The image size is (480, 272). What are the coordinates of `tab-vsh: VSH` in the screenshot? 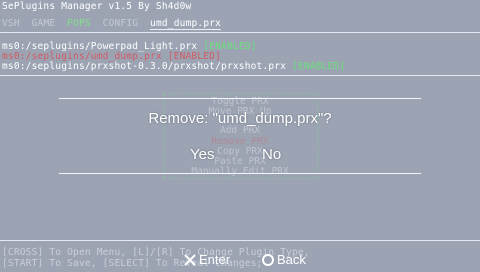 It's located at (11, 23).